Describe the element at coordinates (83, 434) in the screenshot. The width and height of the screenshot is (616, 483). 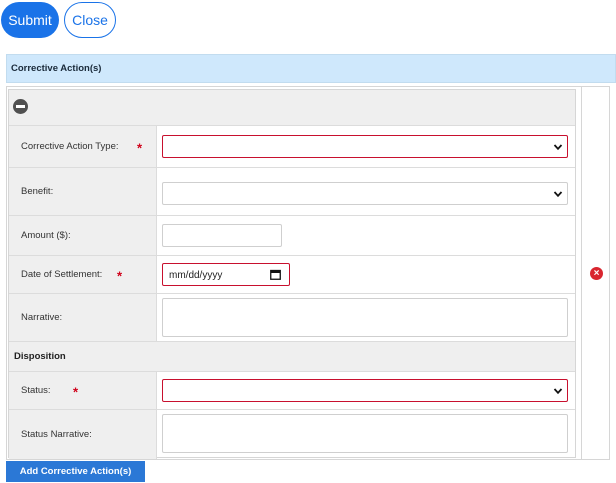
I see `status-narrative-label: Status Narrative:` at that location.